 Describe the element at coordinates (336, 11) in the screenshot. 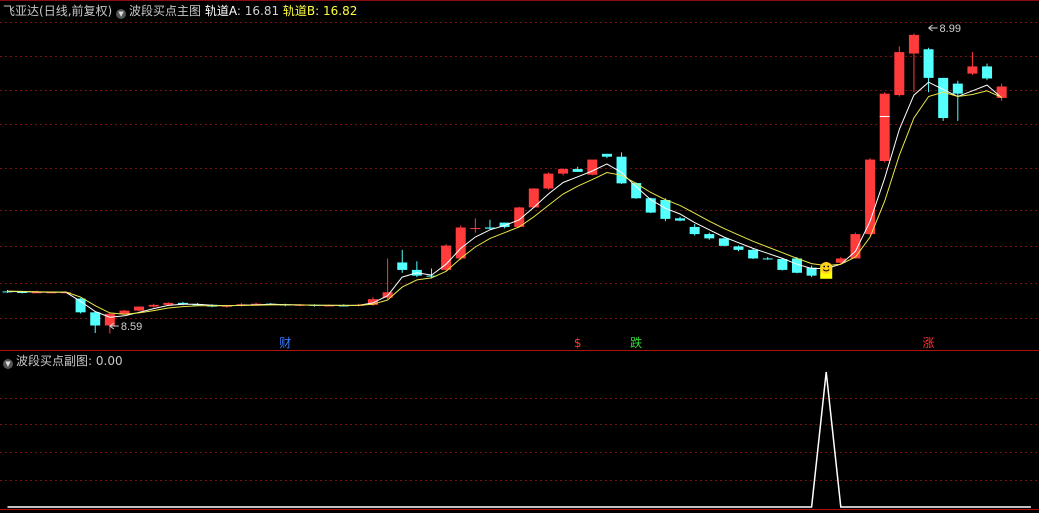

I see `line-b-value: : 16.82` at that location.